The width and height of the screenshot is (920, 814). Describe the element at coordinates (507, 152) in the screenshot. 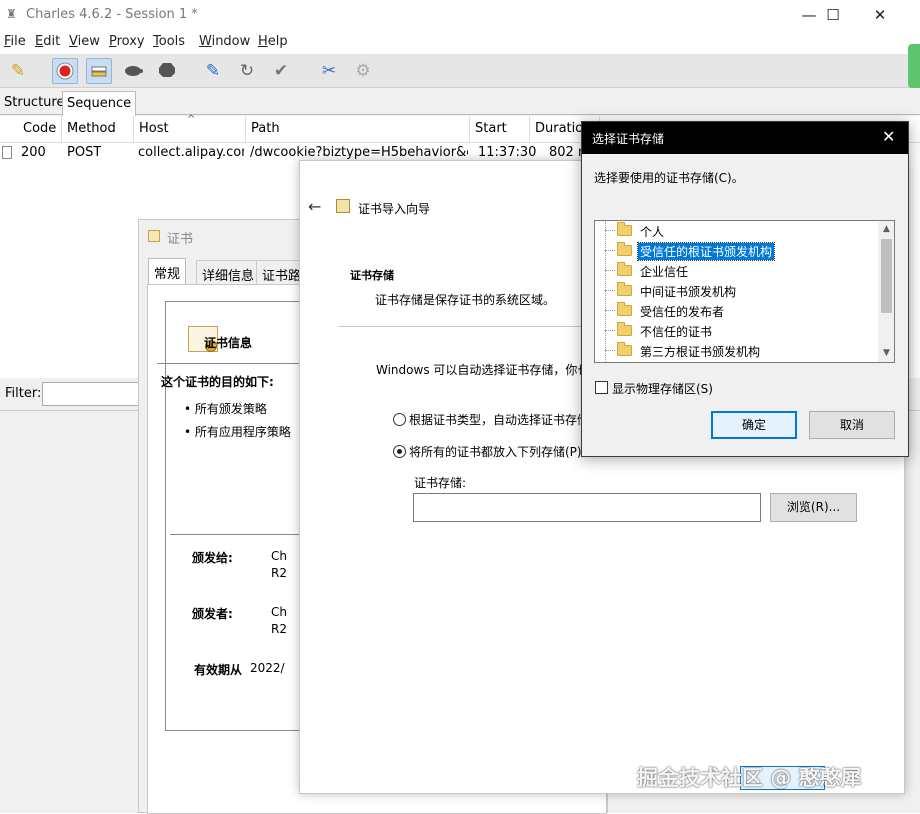

I see `cell-start: 11:37:30` at that location.